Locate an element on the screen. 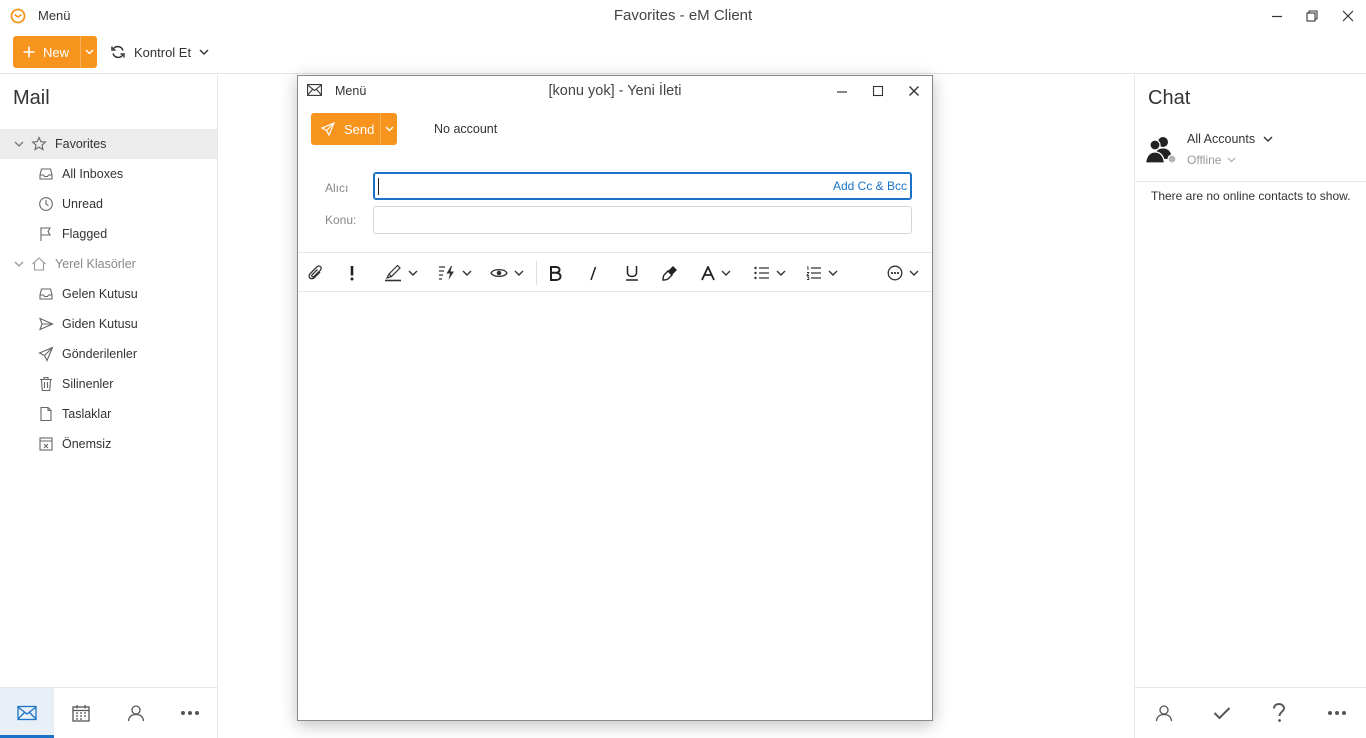  sidebar-item-label: Flagged is located at coordinates (85, 234).